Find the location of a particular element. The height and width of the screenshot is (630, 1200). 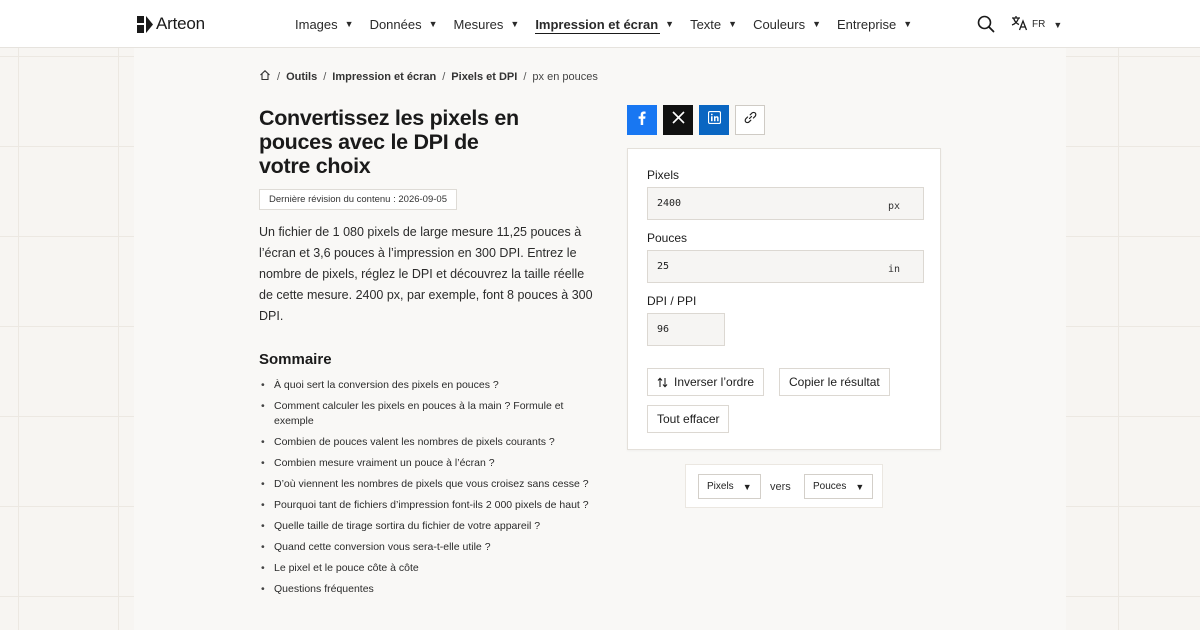

nav-item-entreprise: Entreprise ▼ is located at coordinates (874, 24).